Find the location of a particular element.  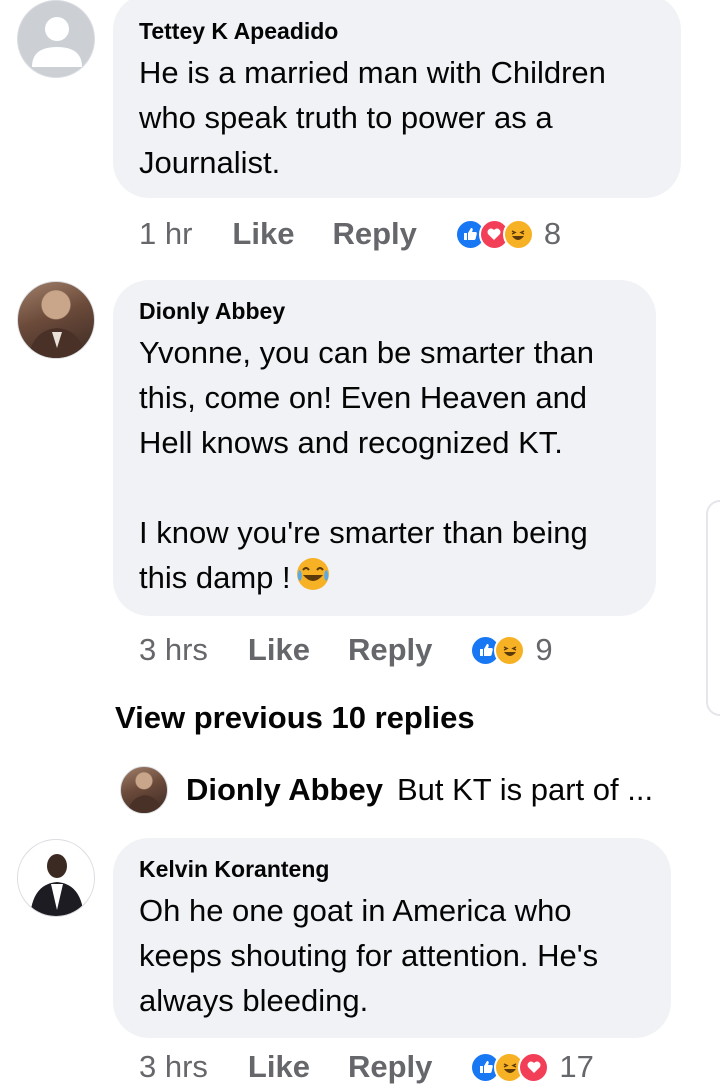

floating-panel-edge is located at coordinates (713, 608).